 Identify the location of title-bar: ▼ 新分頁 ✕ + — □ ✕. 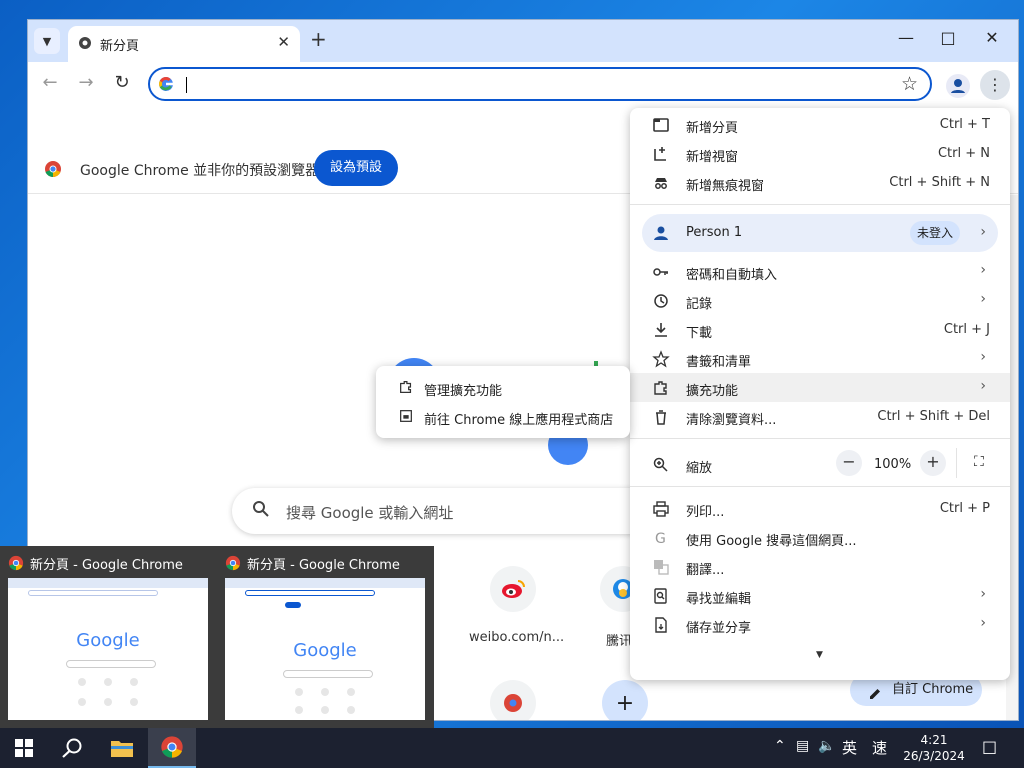
(523, 41).